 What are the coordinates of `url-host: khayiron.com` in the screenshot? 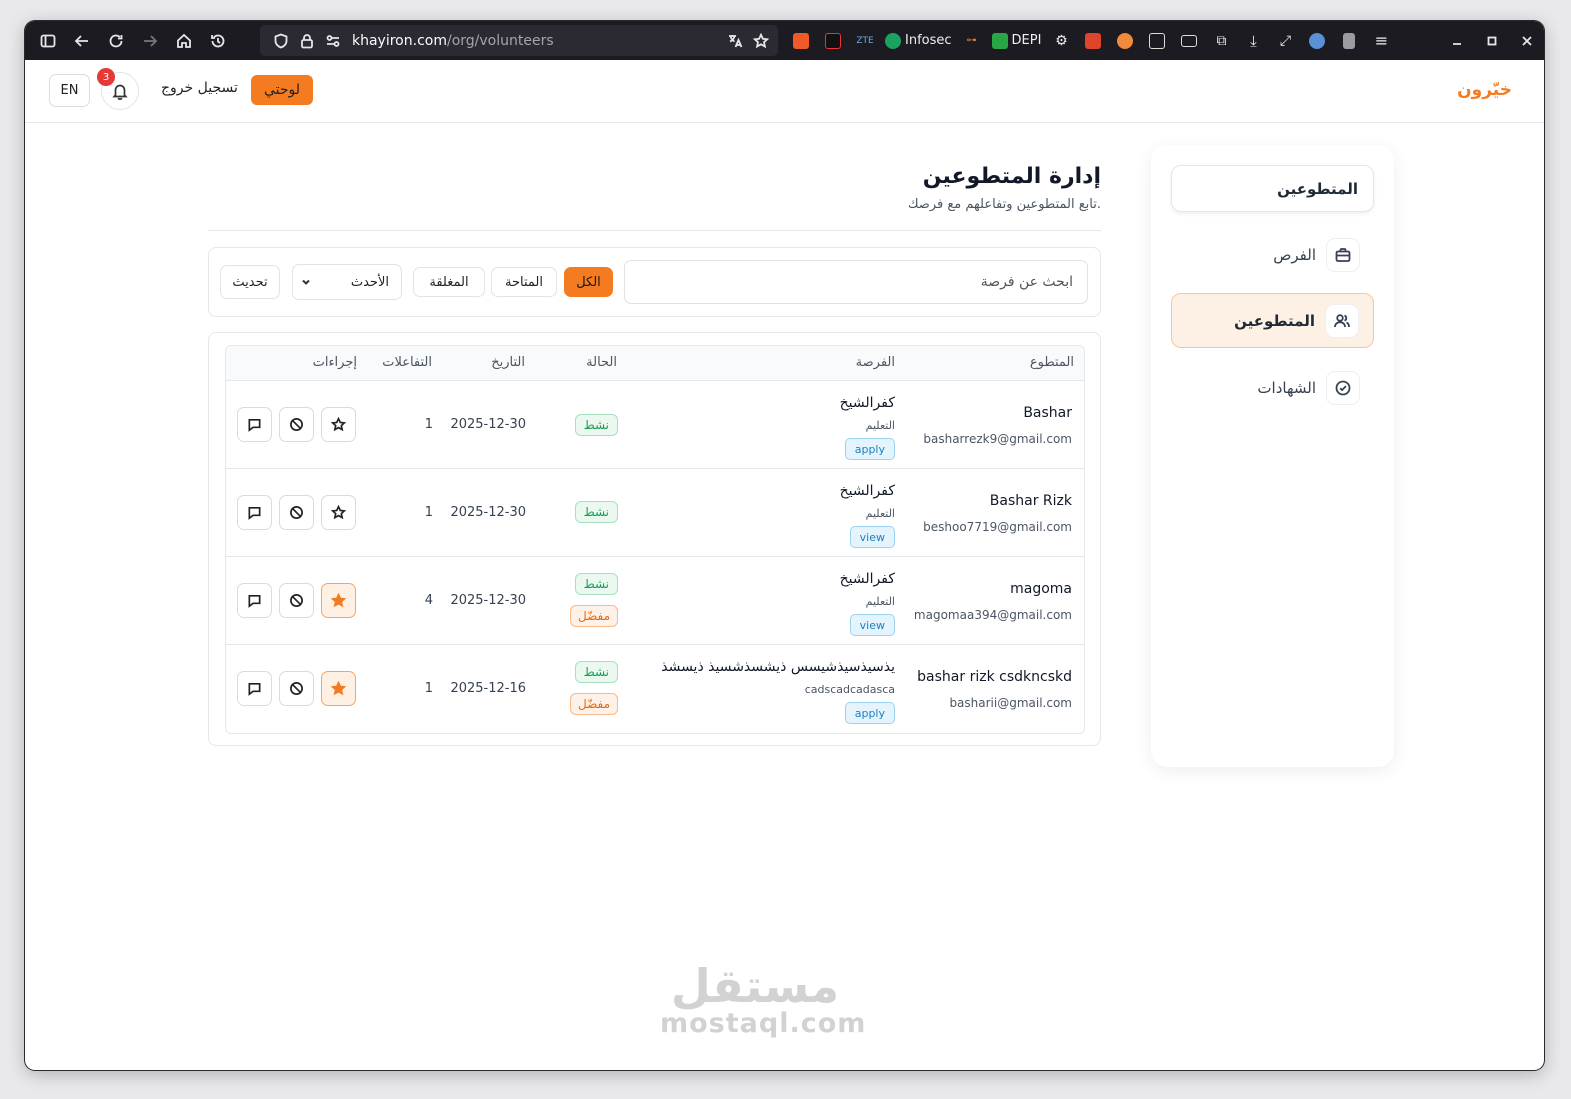 It's located at (399, 40).